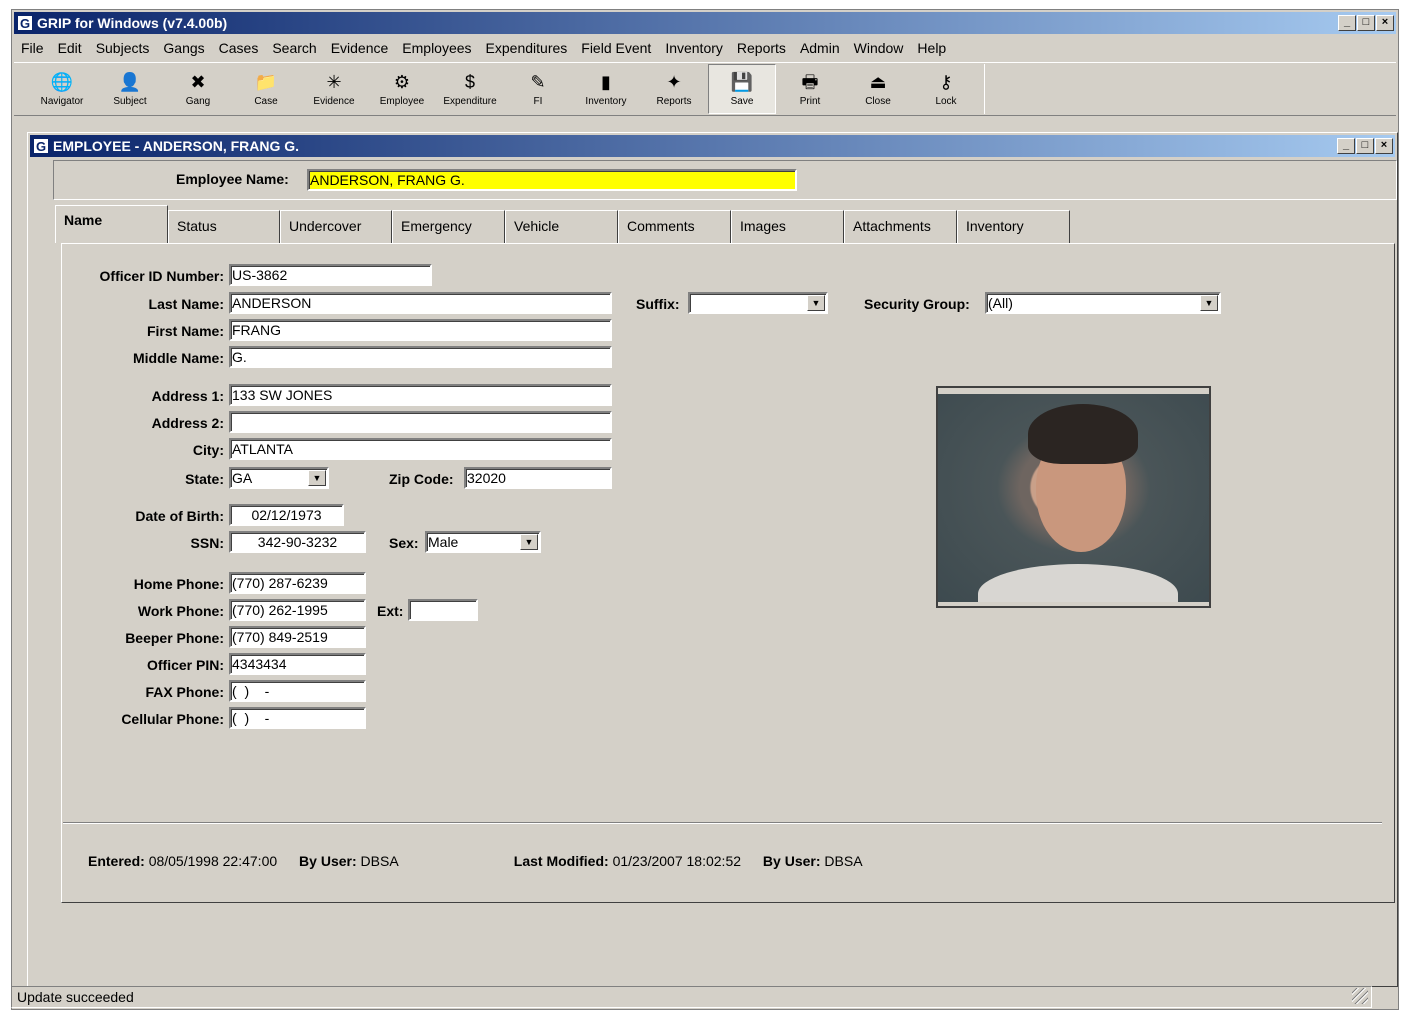  Describe the element at coordinates (1365, 146) in the screenshot. I see `child-maximize-button: □` at that location.